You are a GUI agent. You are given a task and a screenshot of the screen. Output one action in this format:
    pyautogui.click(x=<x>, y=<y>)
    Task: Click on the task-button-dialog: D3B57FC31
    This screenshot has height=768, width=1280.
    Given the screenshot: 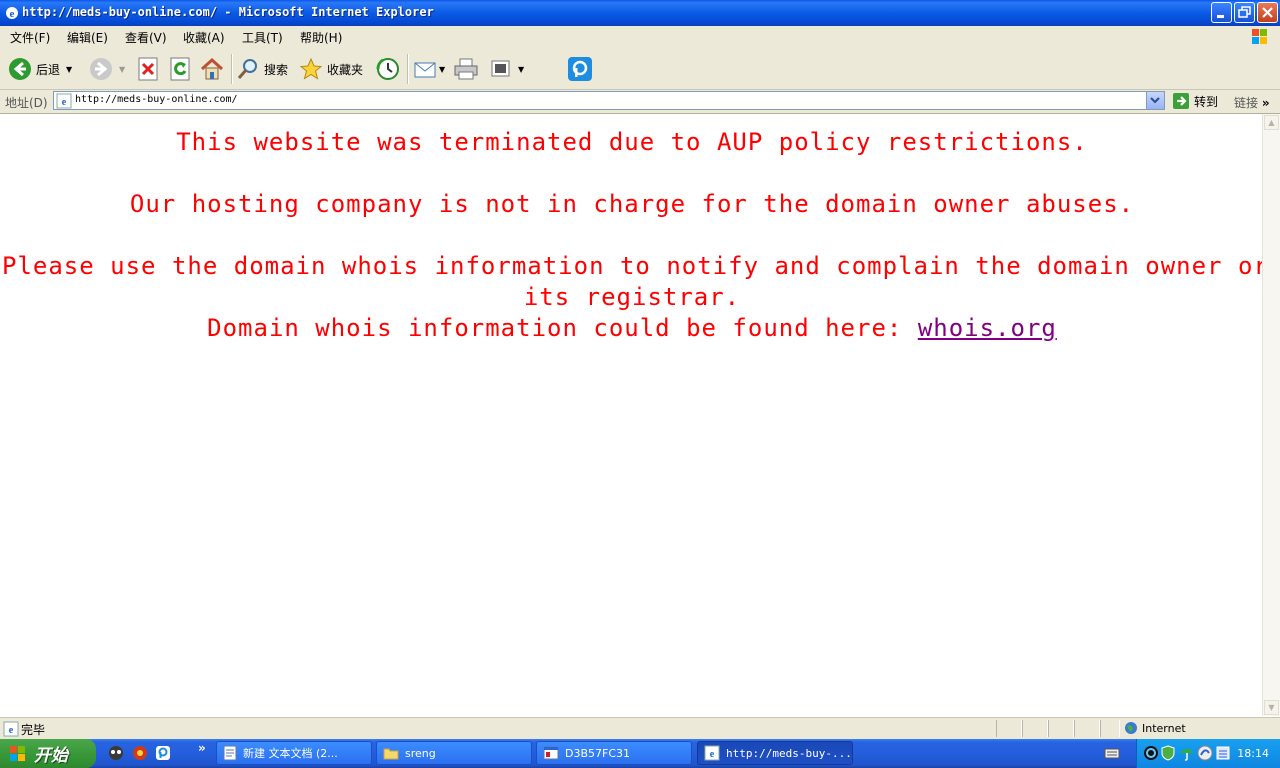 What is the action you would take?
    pyautogui.click(x=614, y=753)
    